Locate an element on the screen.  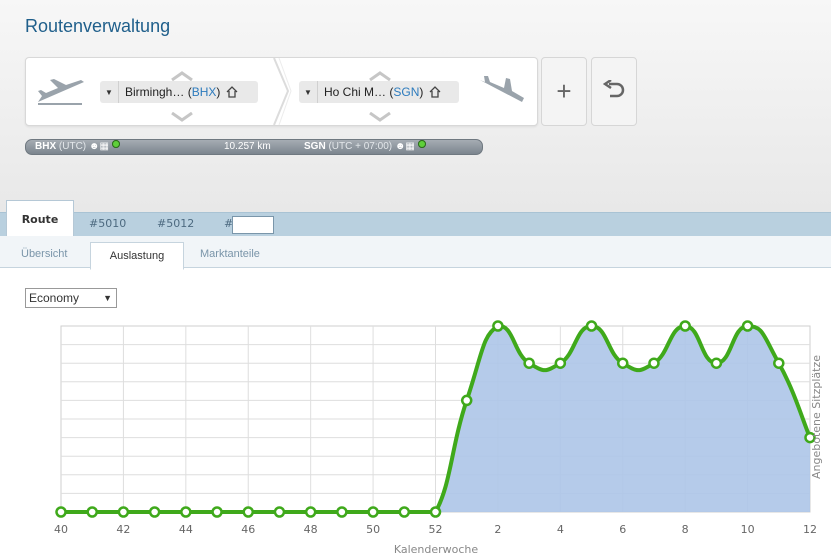
x-tick-label: 12 is located at coordinates (810, 529).